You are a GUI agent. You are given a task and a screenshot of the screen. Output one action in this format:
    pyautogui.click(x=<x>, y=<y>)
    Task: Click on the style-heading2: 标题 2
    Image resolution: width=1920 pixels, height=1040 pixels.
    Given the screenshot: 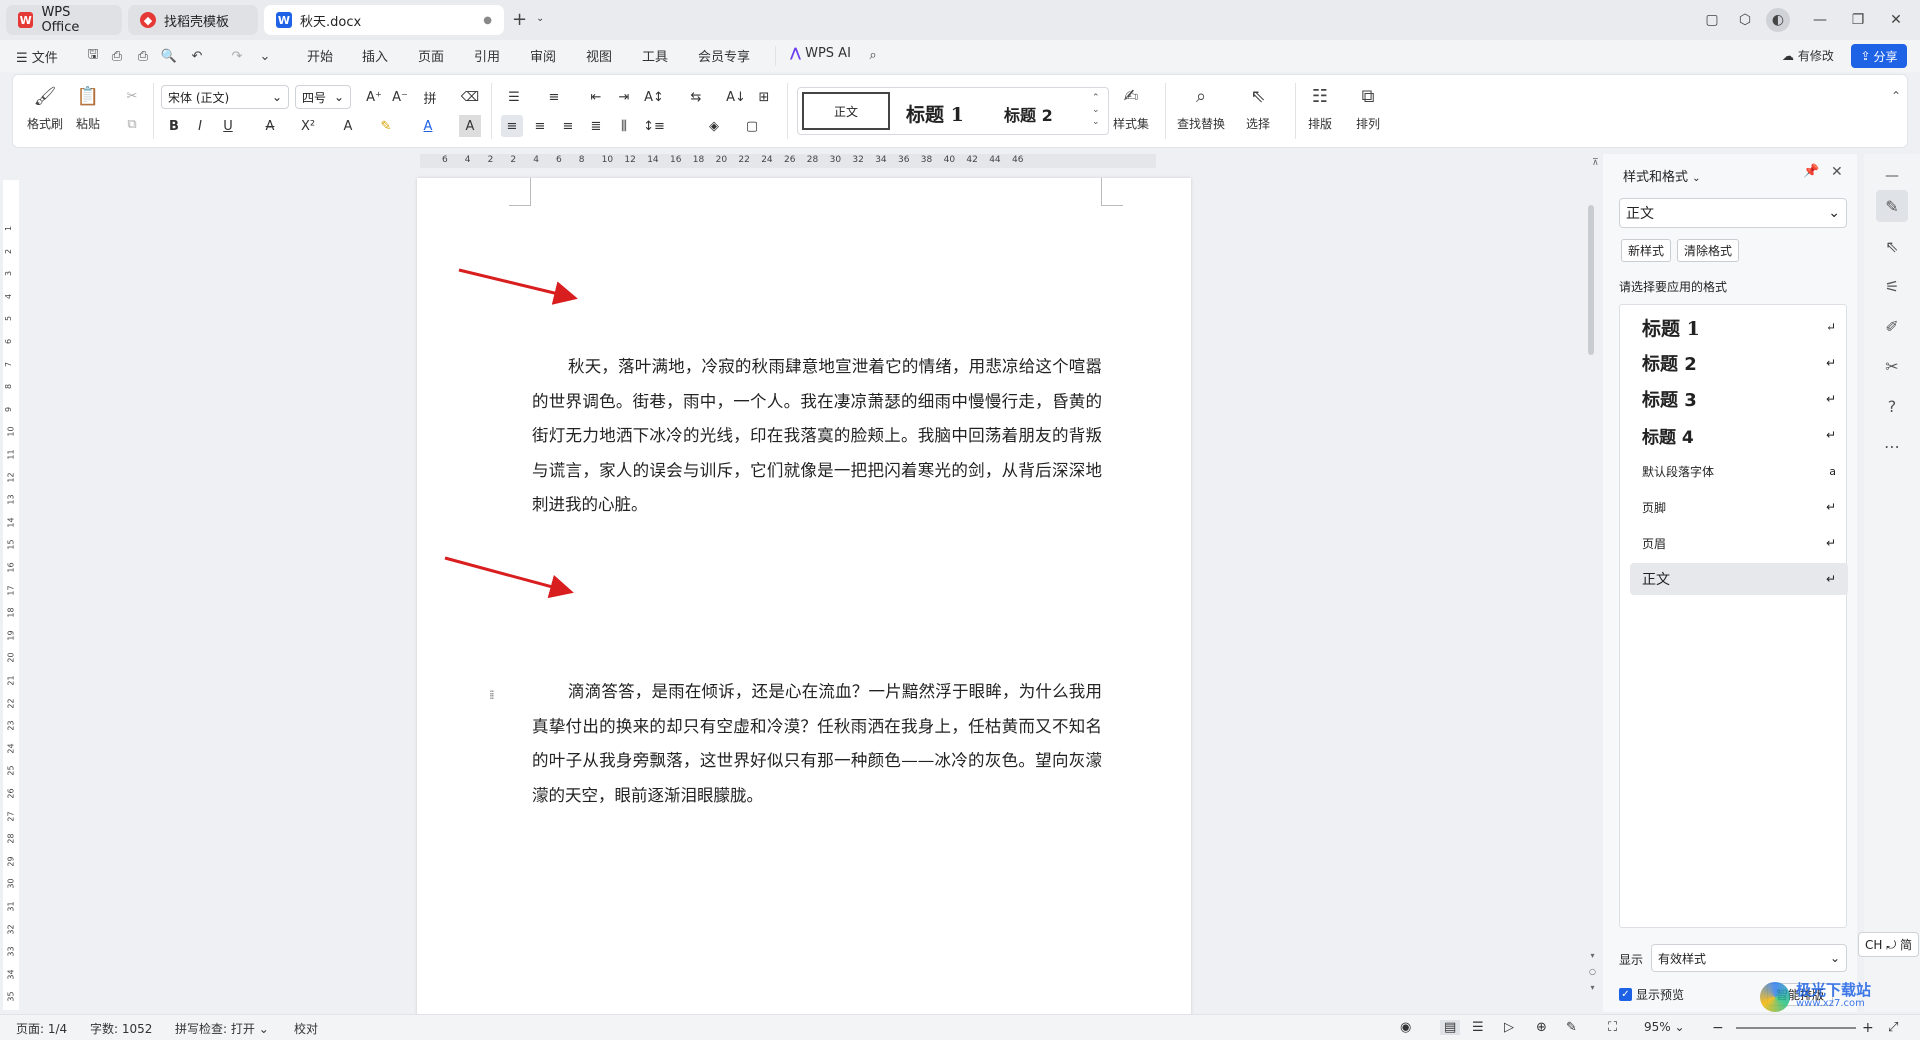 What is the action you would take?
    pyautogui.click(x=1028, y=114)
    